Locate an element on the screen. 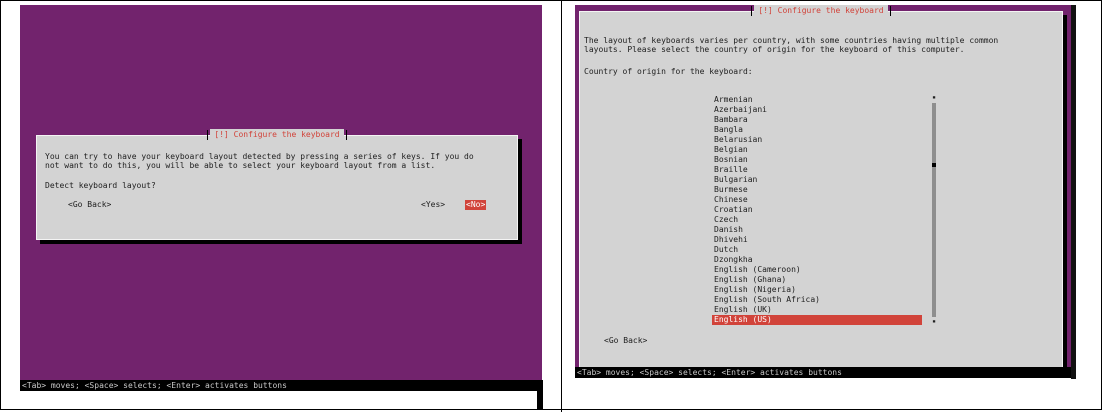 Image resolution: width=1104 pixels, height=412 pixels. list-item: Braille is located at coordinates (817, 170).